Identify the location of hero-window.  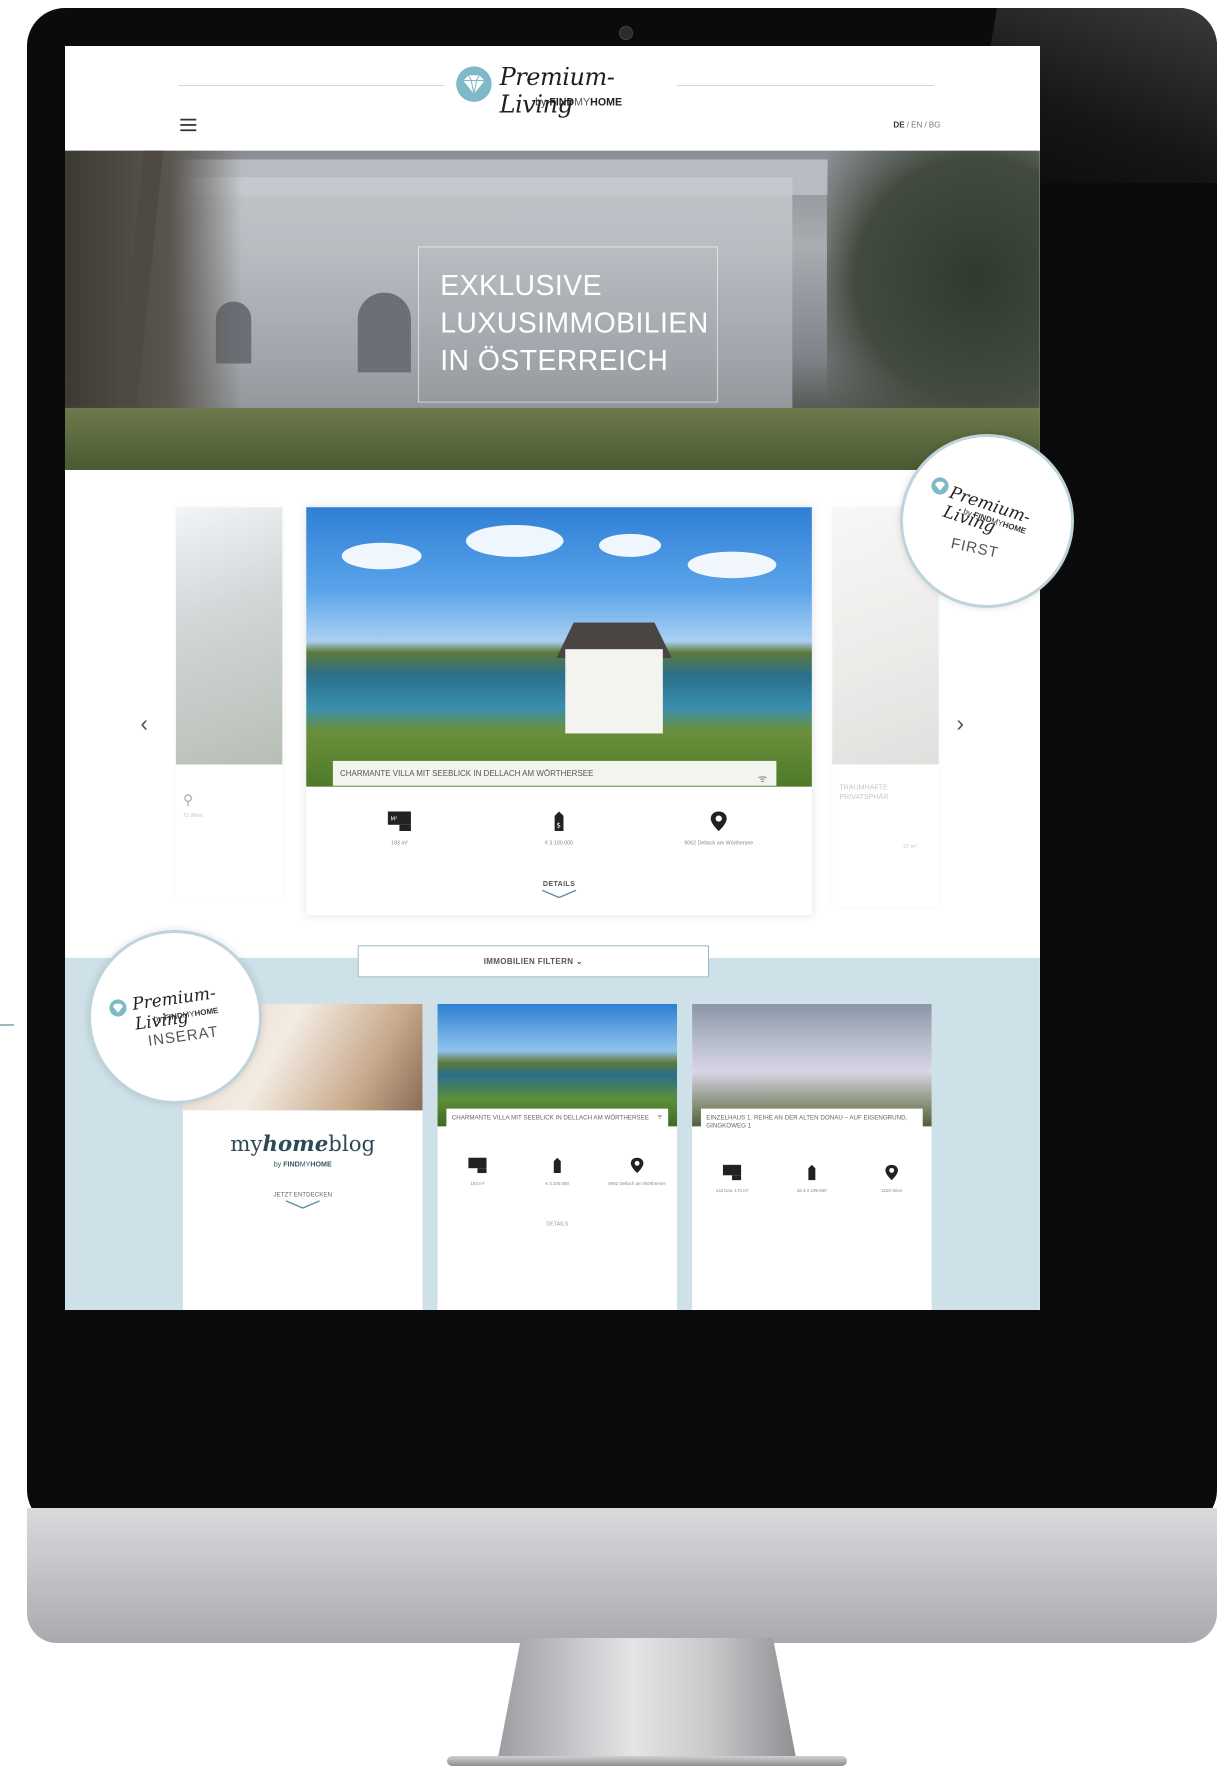
(384, 332).